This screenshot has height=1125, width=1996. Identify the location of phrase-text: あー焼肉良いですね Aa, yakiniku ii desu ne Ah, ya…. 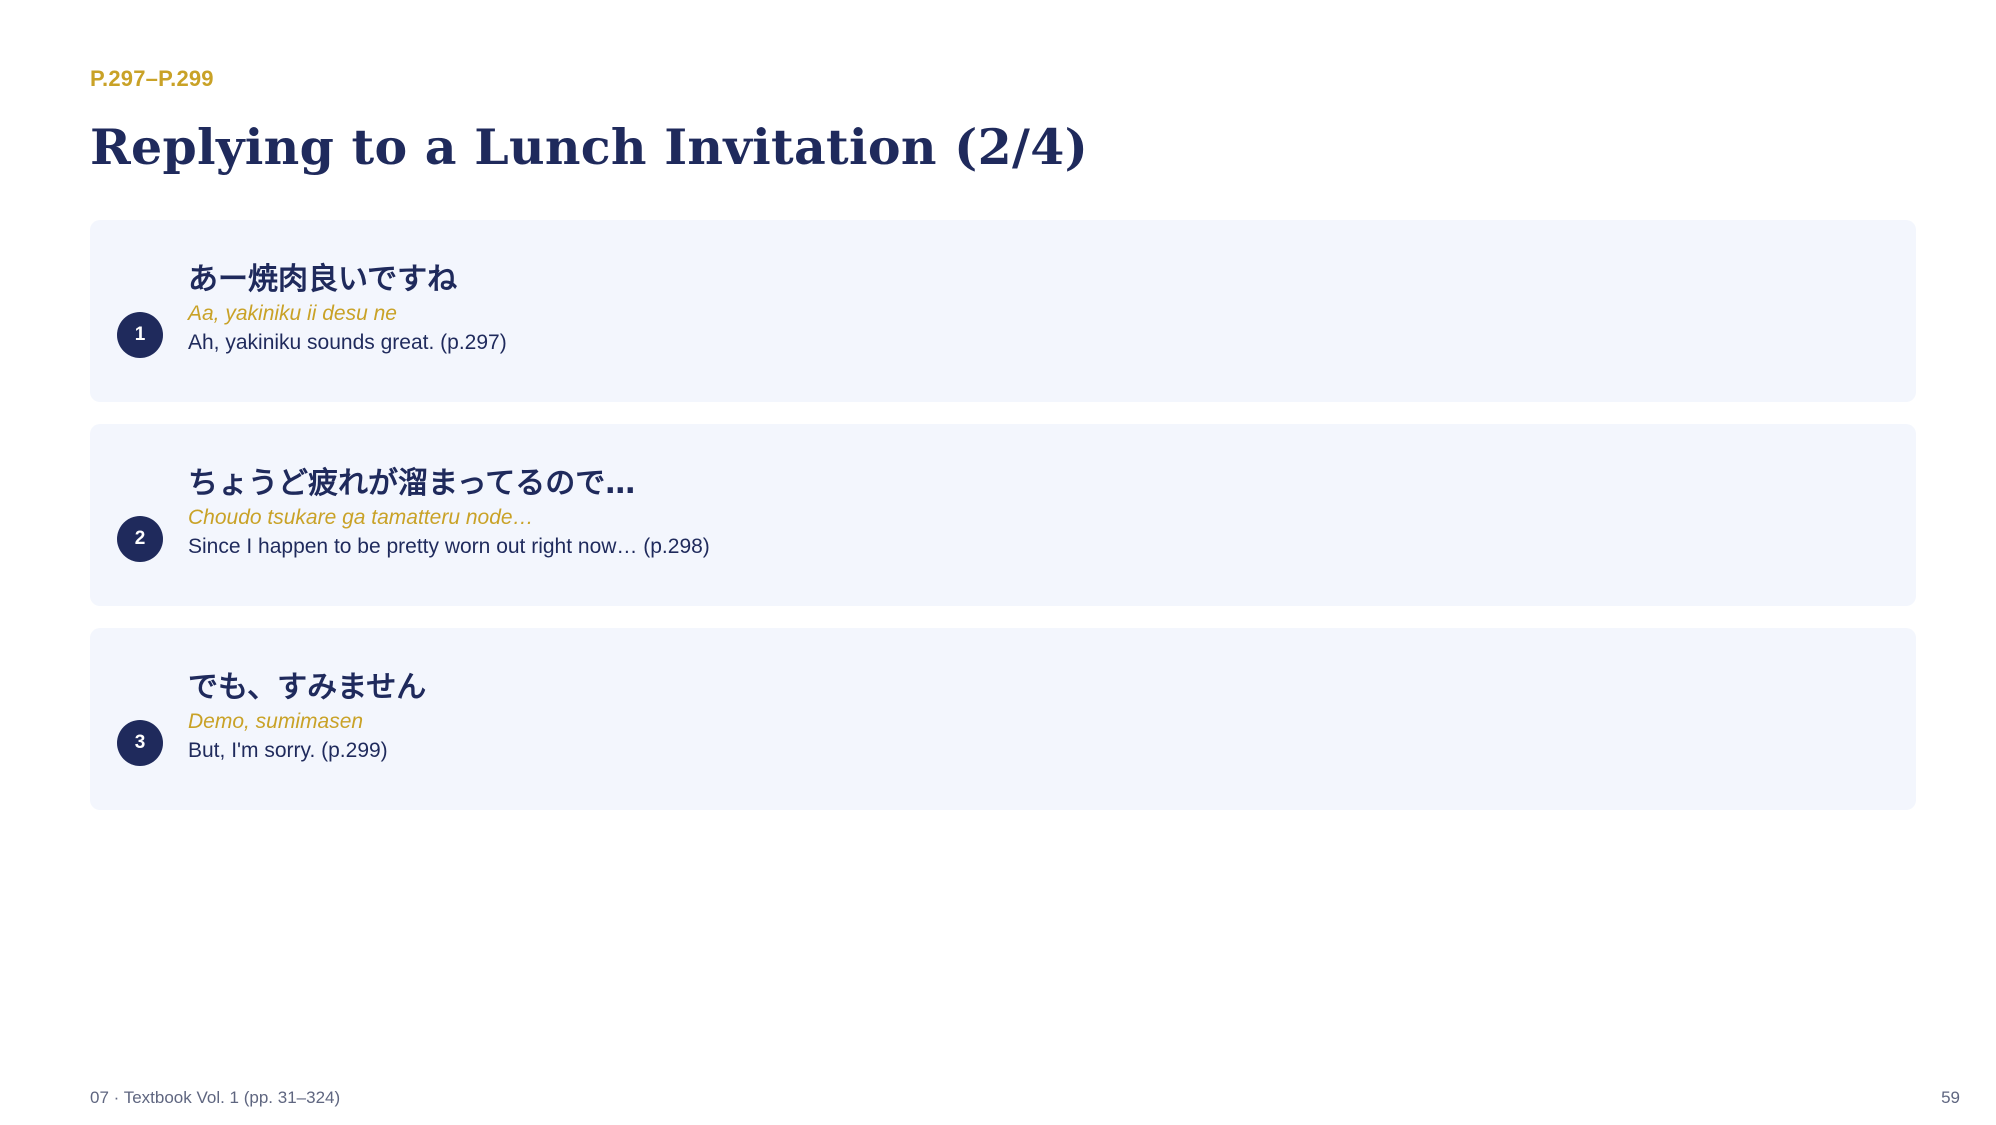
(347, 309).